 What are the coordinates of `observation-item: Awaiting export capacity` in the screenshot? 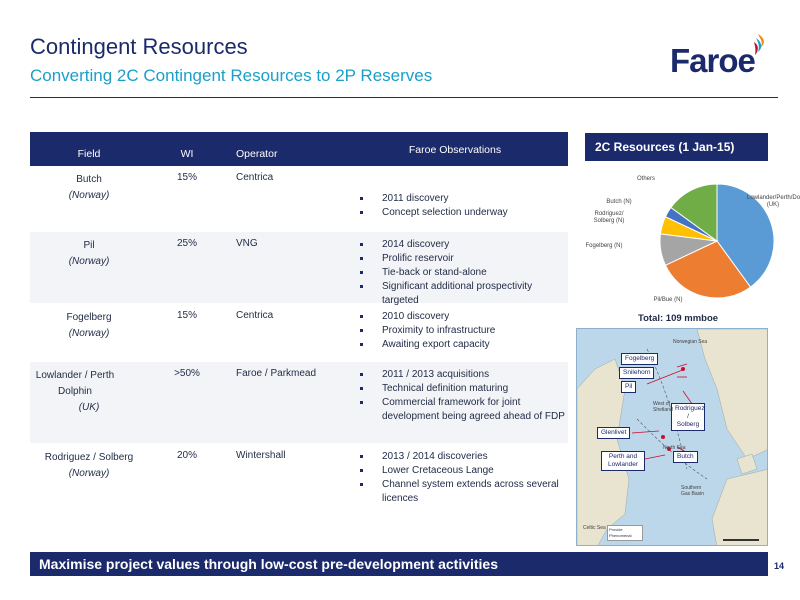 It's located at (460, 345).